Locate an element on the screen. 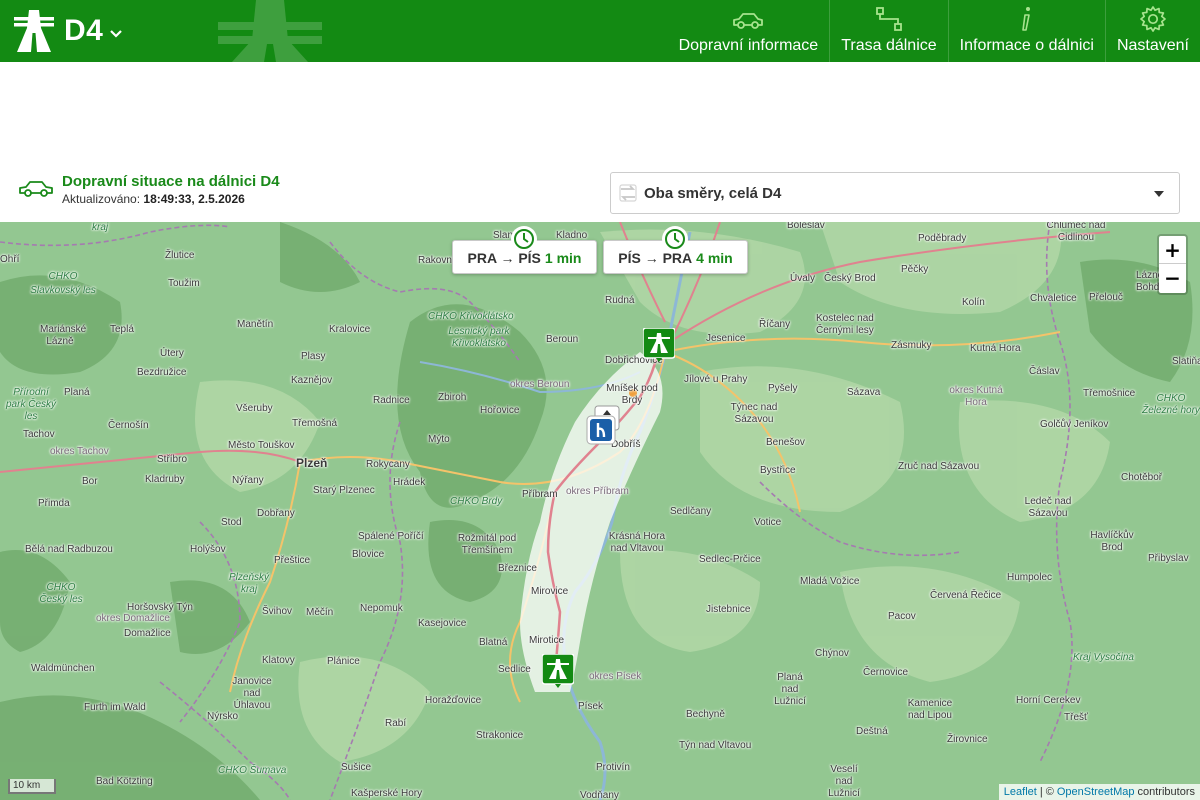 The width and height of the screenshot is (1200, 800). place-label: Slatiňany is located at coordinates (1186, 361).